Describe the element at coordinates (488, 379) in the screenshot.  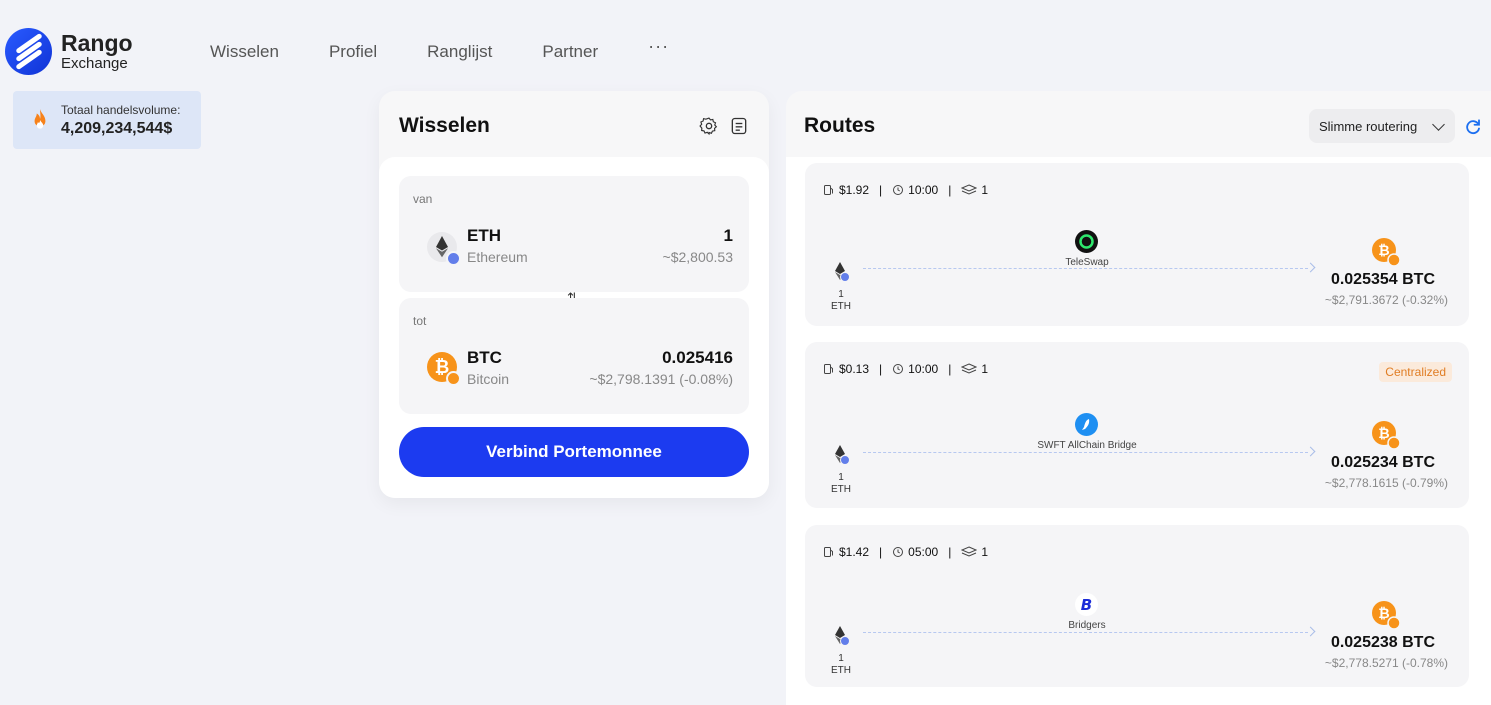
I see `to-name: Bitcoin` at that location.